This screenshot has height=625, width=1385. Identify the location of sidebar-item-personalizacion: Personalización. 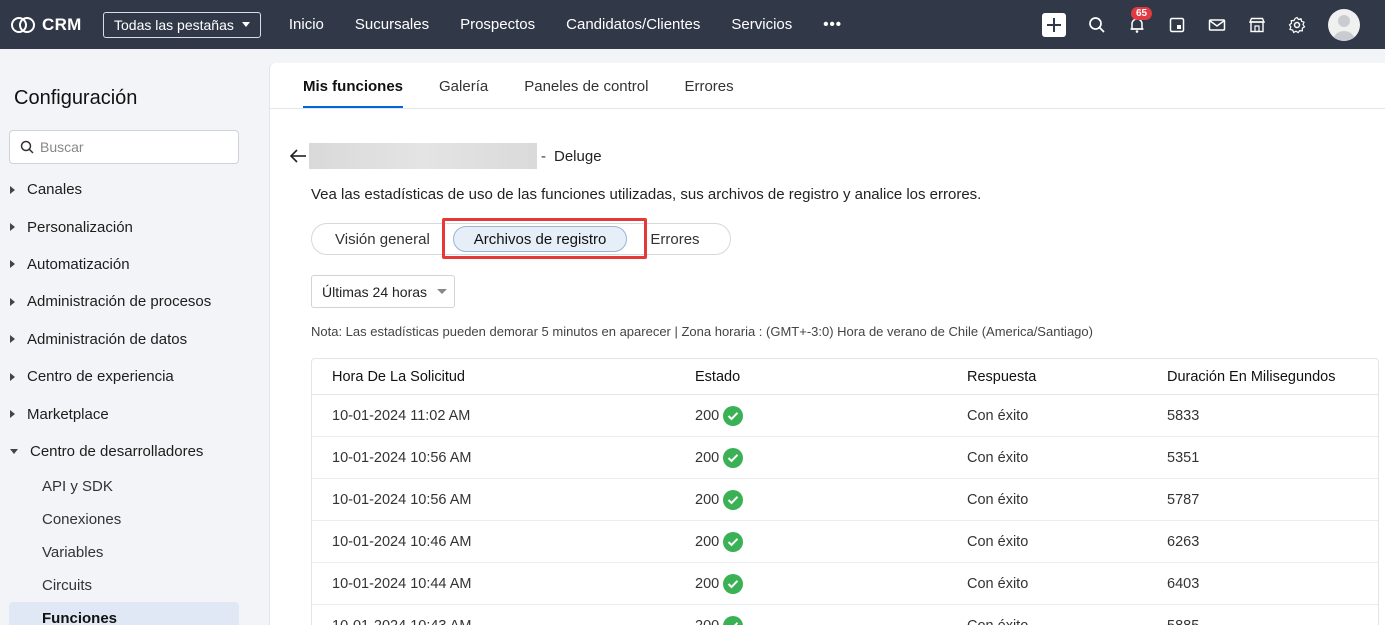
(127, 226).